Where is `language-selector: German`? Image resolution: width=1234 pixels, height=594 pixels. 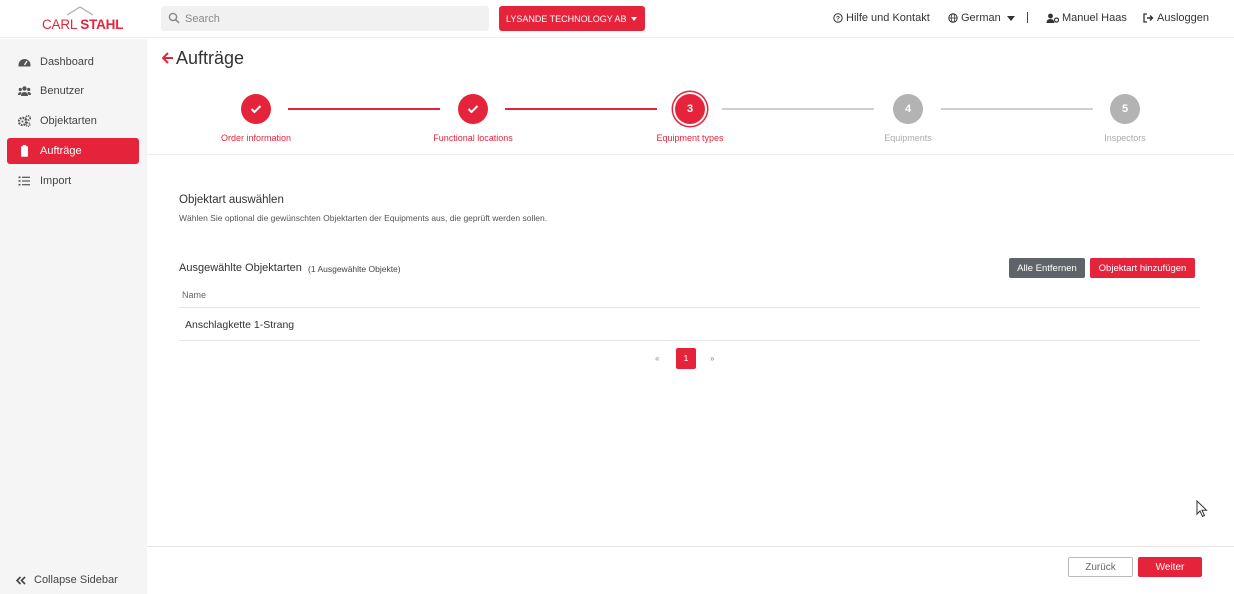
language-selector: German is located at coordinates (981, 18).